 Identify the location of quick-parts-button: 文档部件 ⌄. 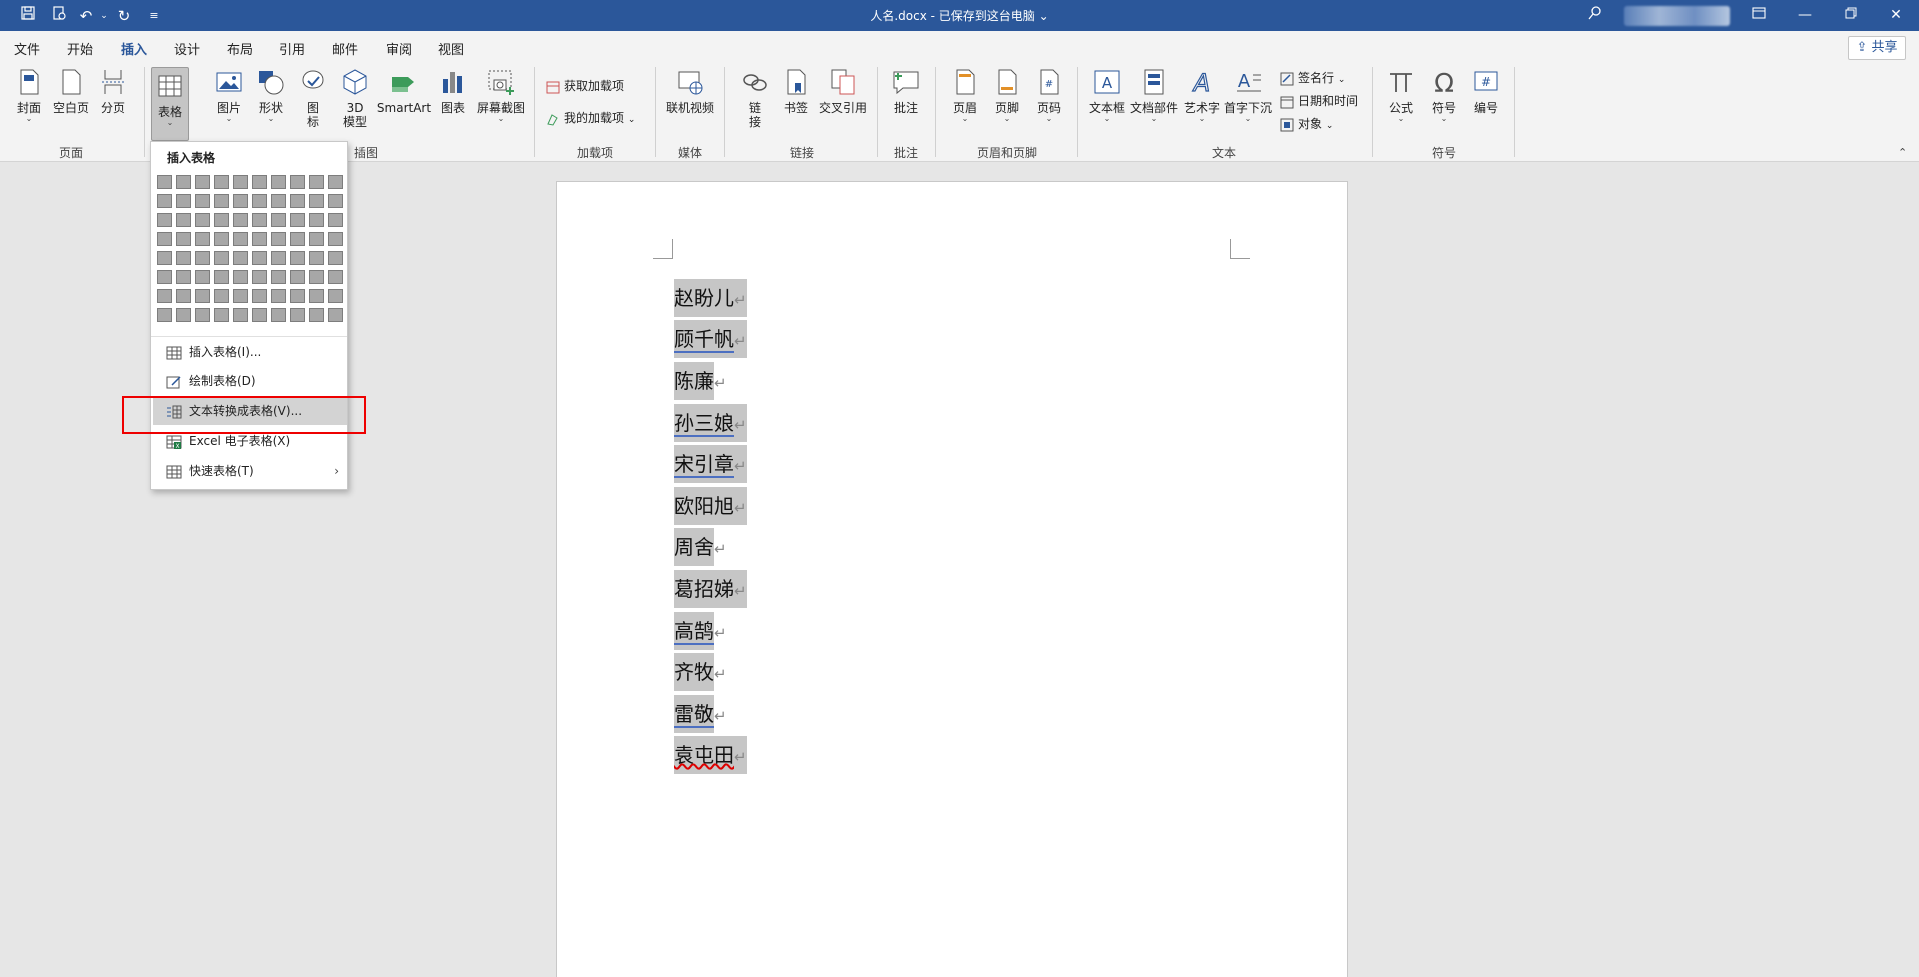
(1154, 95).